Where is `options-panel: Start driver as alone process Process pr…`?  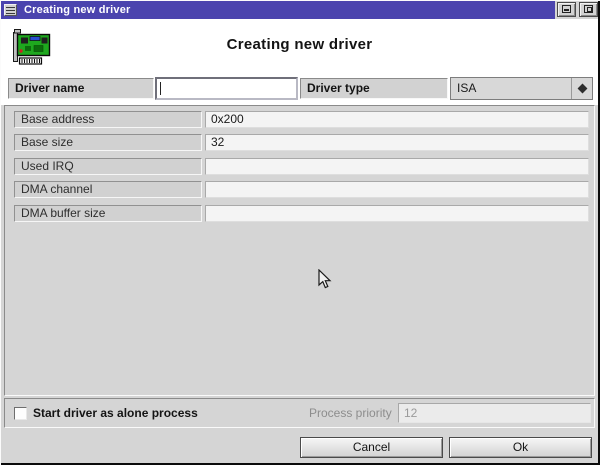 options-panel: Start driver as alone process Process pr… is located at coordinates (299, 413).